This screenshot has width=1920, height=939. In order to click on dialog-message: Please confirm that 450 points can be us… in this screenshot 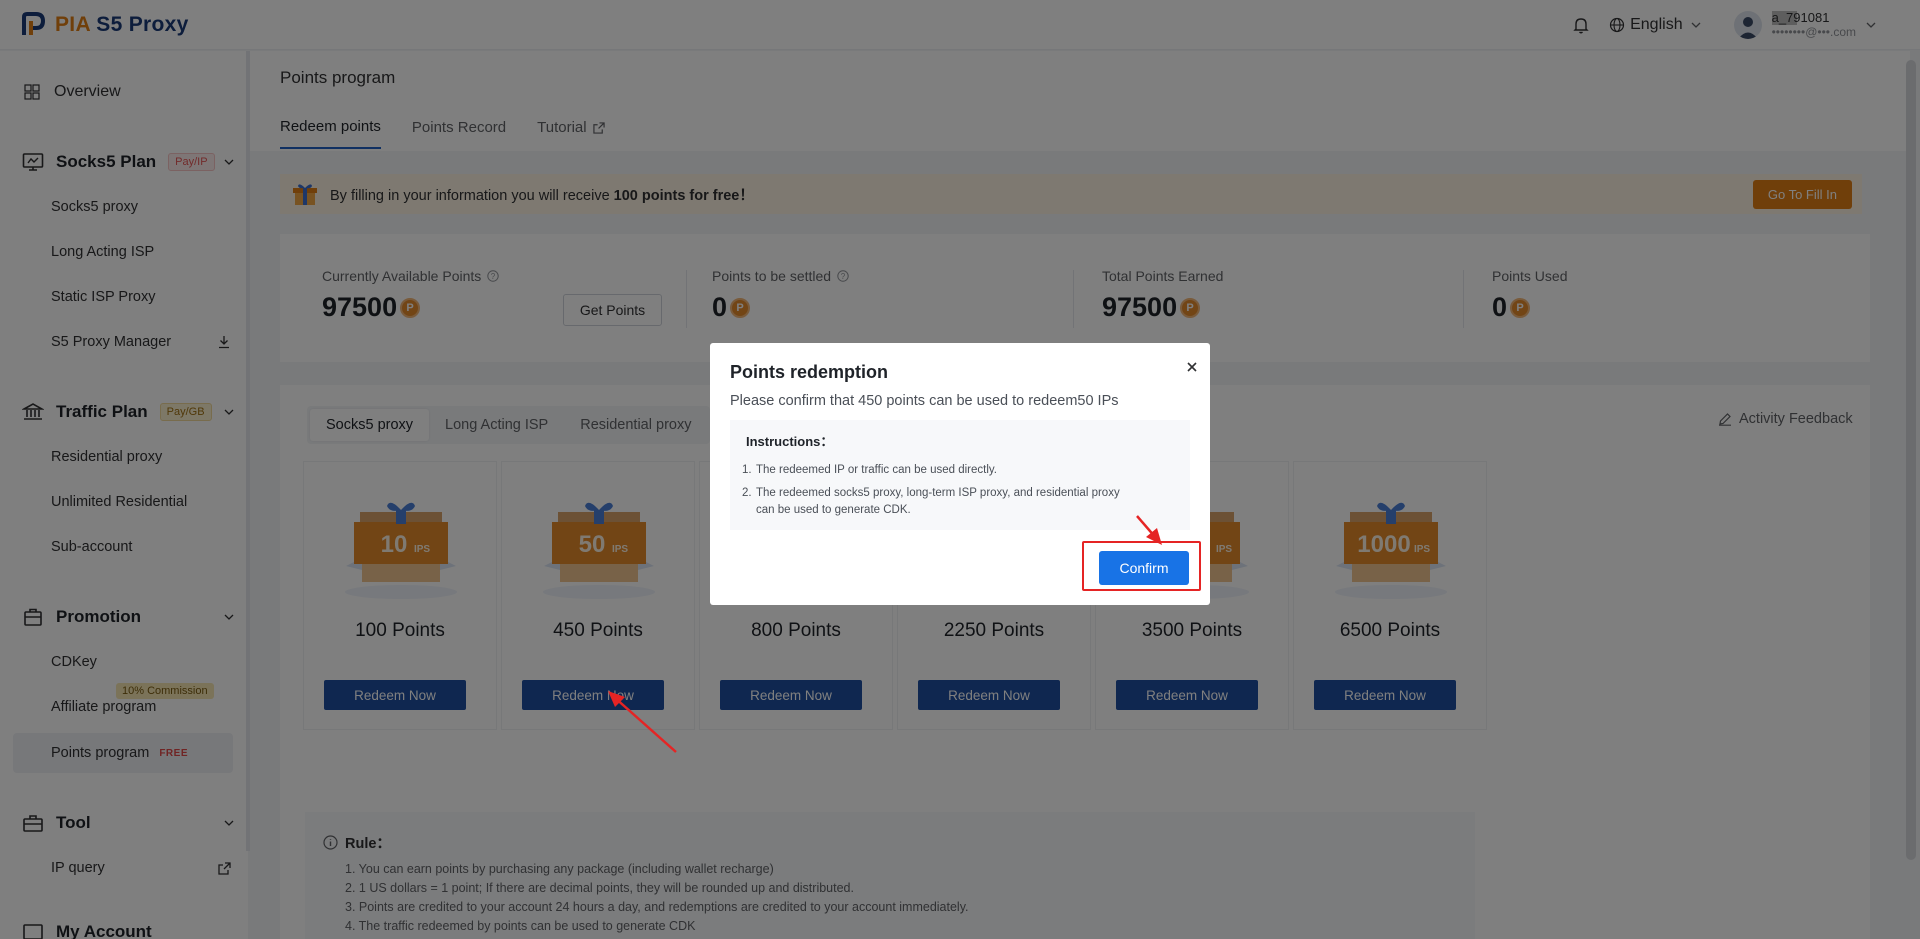, I will do `click(924, 401)`.